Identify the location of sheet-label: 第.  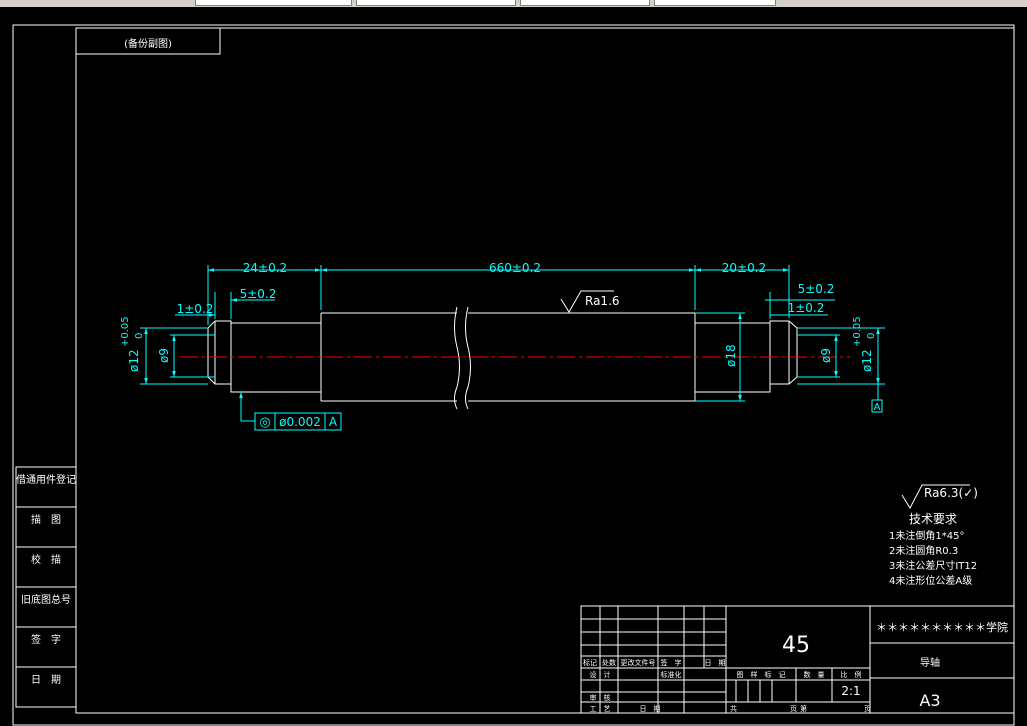
(803, 708).